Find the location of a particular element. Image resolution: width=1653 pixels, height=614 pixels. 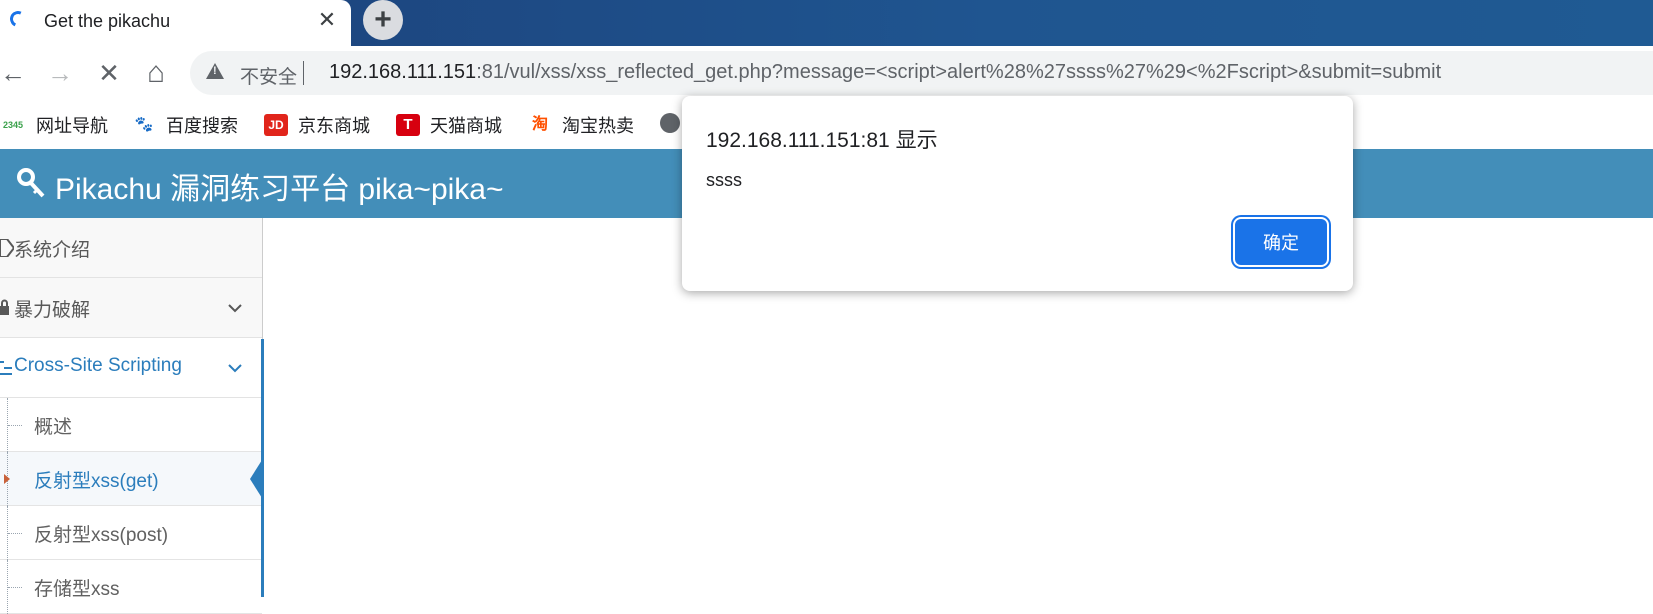

forward-button: → is located at coordinates (60, 73).